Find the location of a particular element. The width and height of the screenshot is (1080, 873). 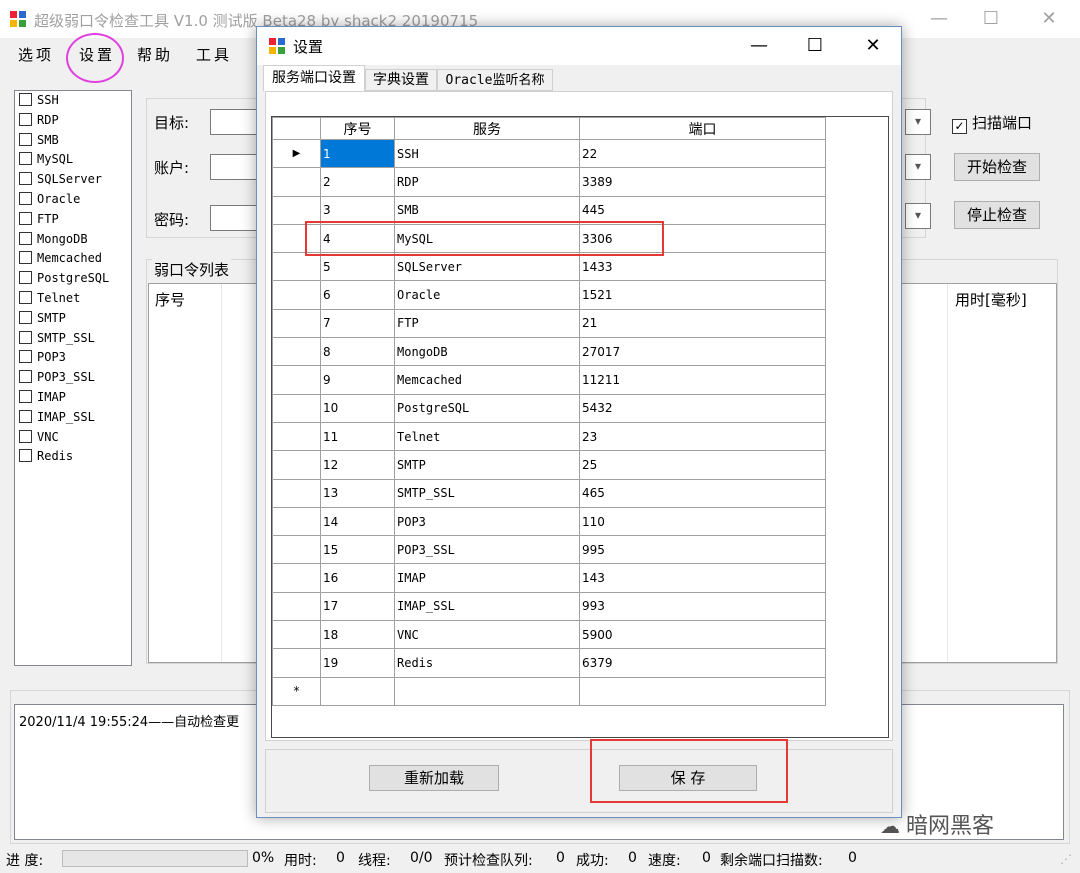

cell-service: SMTP is located at coordinates (487, 465).